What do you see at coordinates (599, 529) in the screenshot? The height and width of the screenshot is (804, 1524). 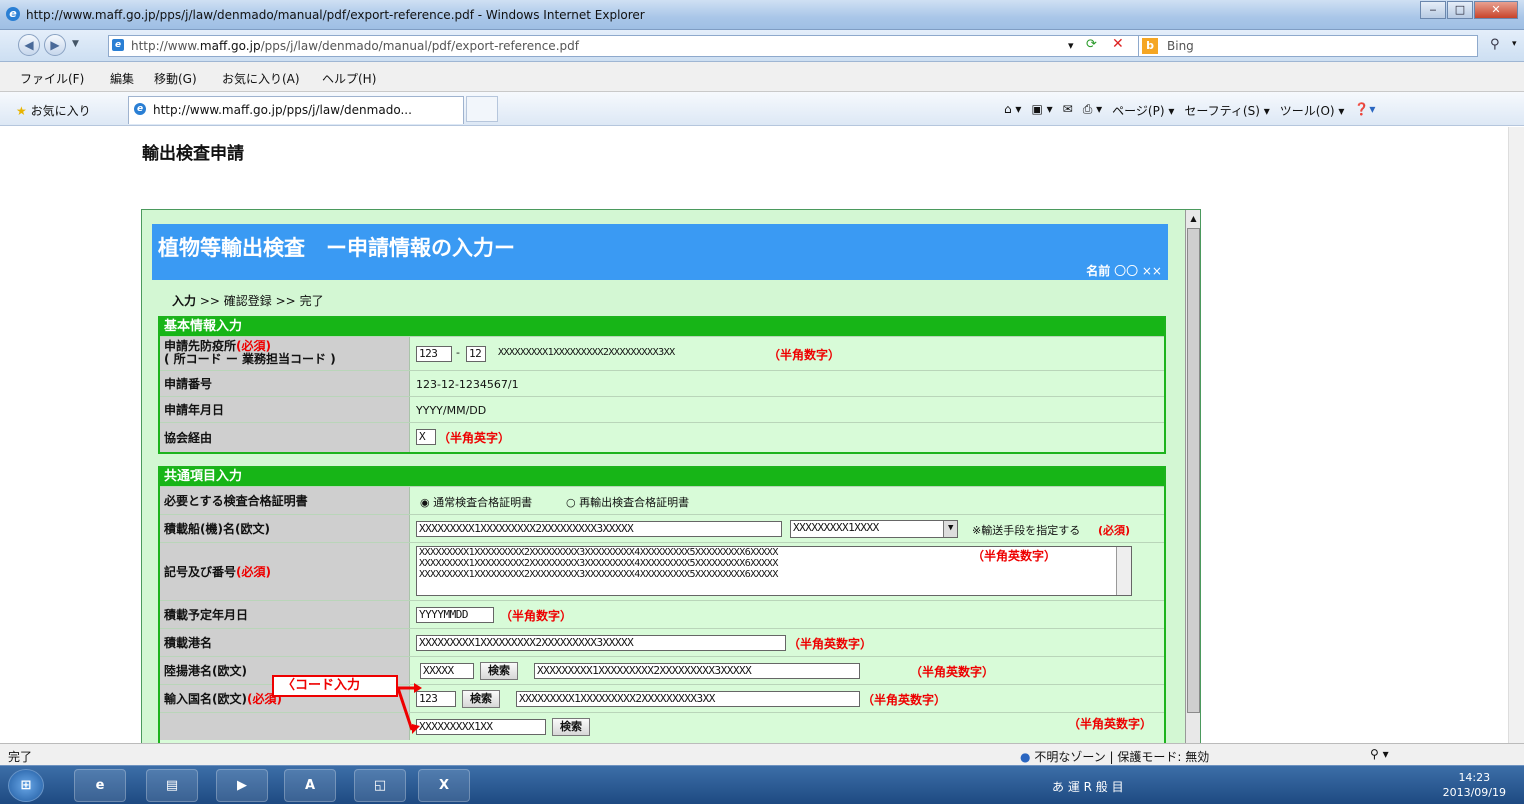 I see `vessel-name-input: XXXXXXXXX1XXXXXXXXX2XXXXXXXXX3XXXXX` at bounding box center [599, 529].